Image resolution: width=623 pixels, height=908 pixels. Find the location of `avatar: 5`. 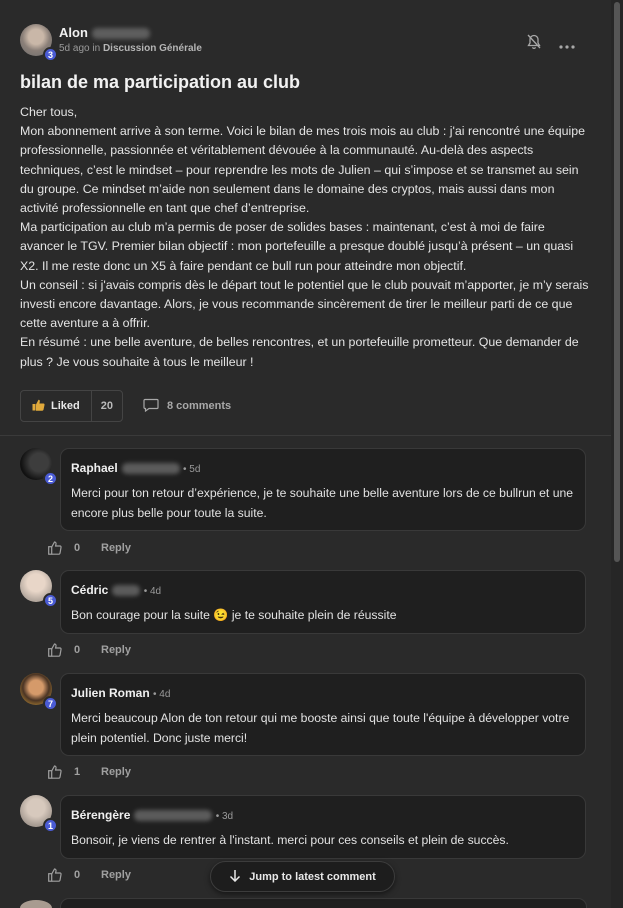

avatar: 5 is located at coordinates (39, 589).